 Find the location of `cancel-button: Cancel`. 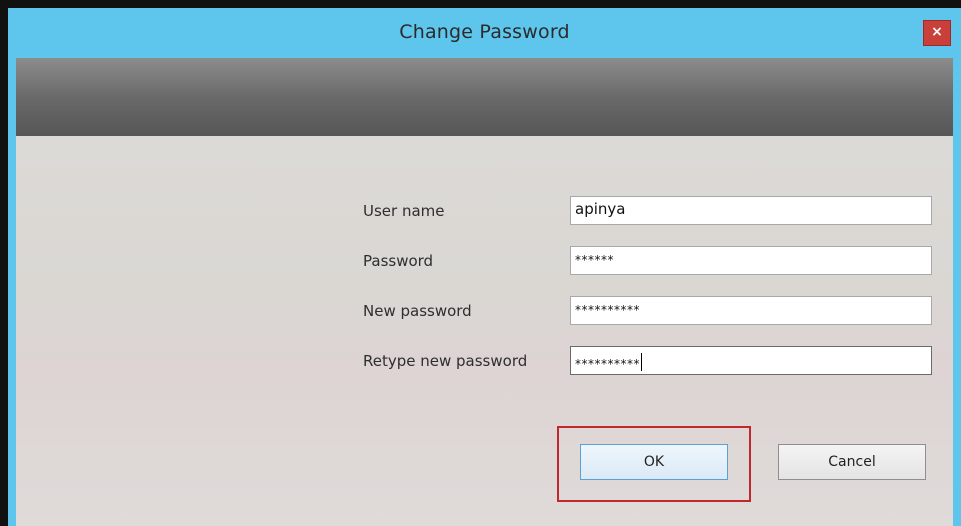

cancel-button: Cancel is located at coordinates (852, 462).